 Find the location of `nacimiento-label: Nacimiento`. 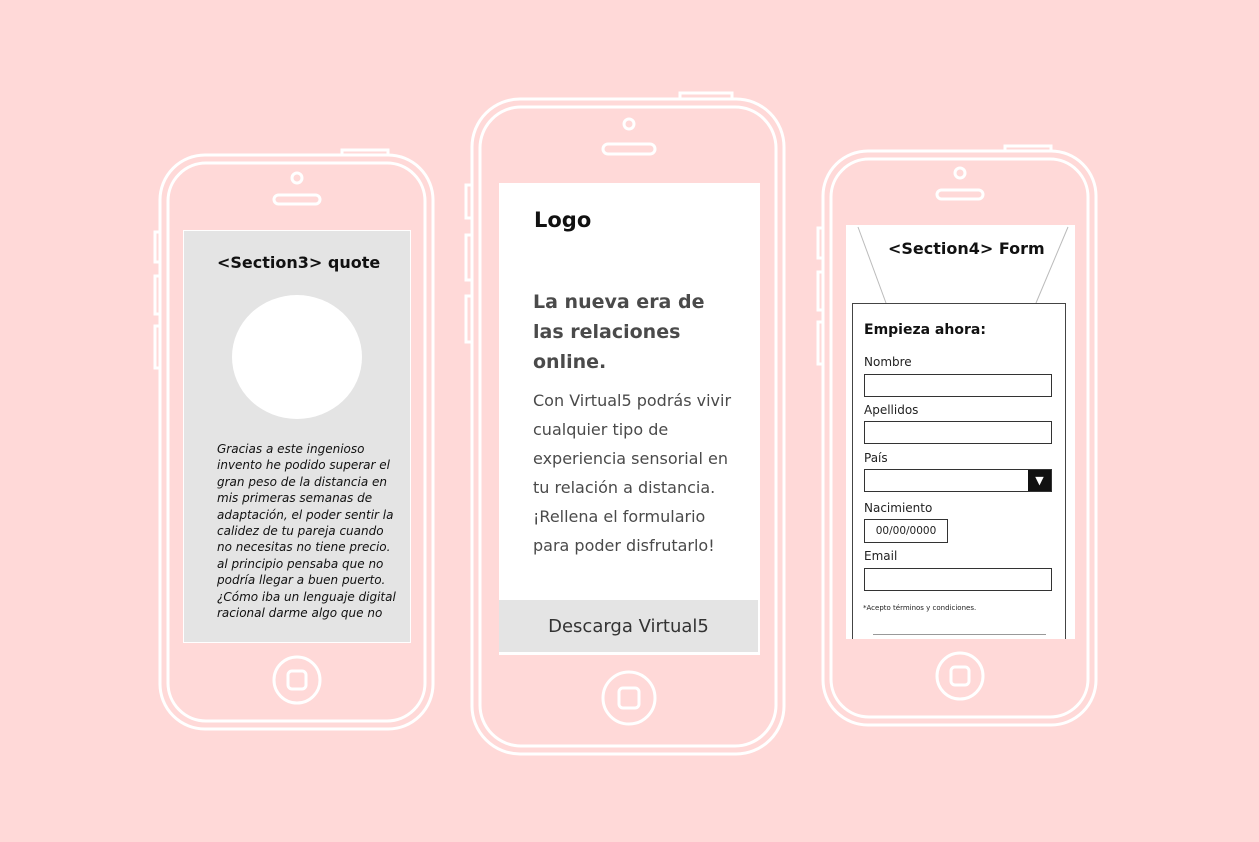

nacimiento-label: Nacimiento is located at coordinates (898, 508).